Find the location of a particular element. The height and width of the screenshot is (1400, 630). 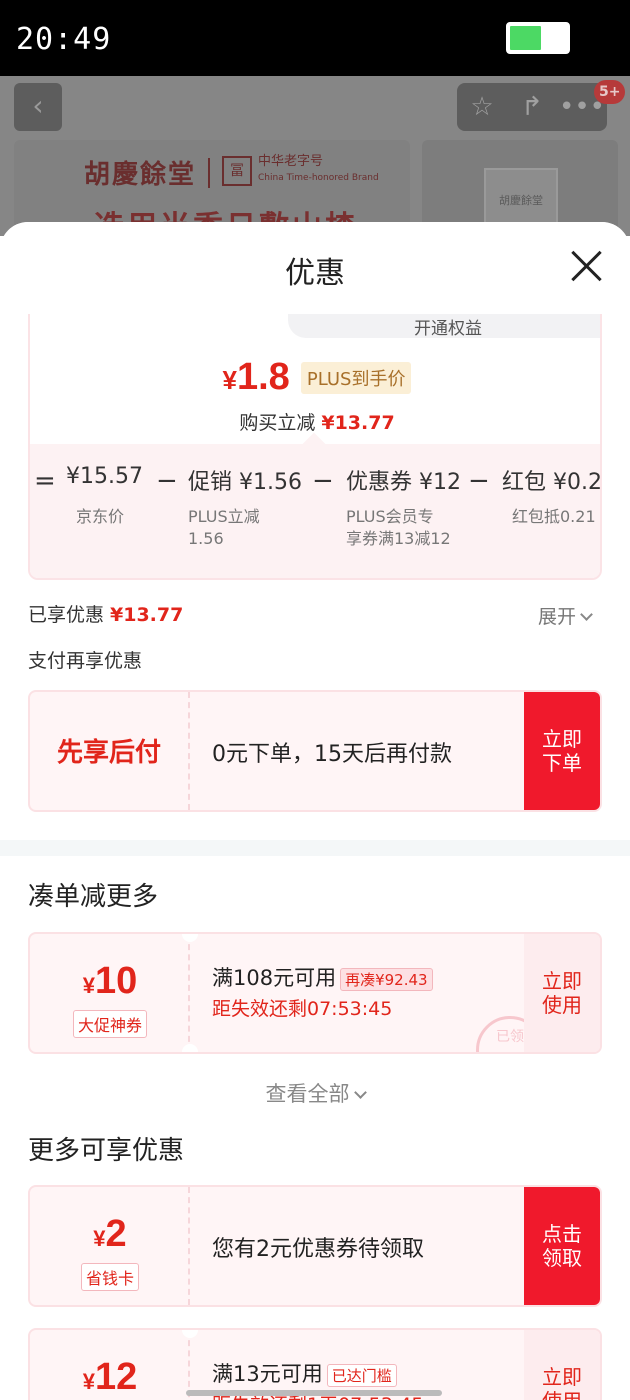

coupon-value: ¥12 is located at coordinates (110, 1365).